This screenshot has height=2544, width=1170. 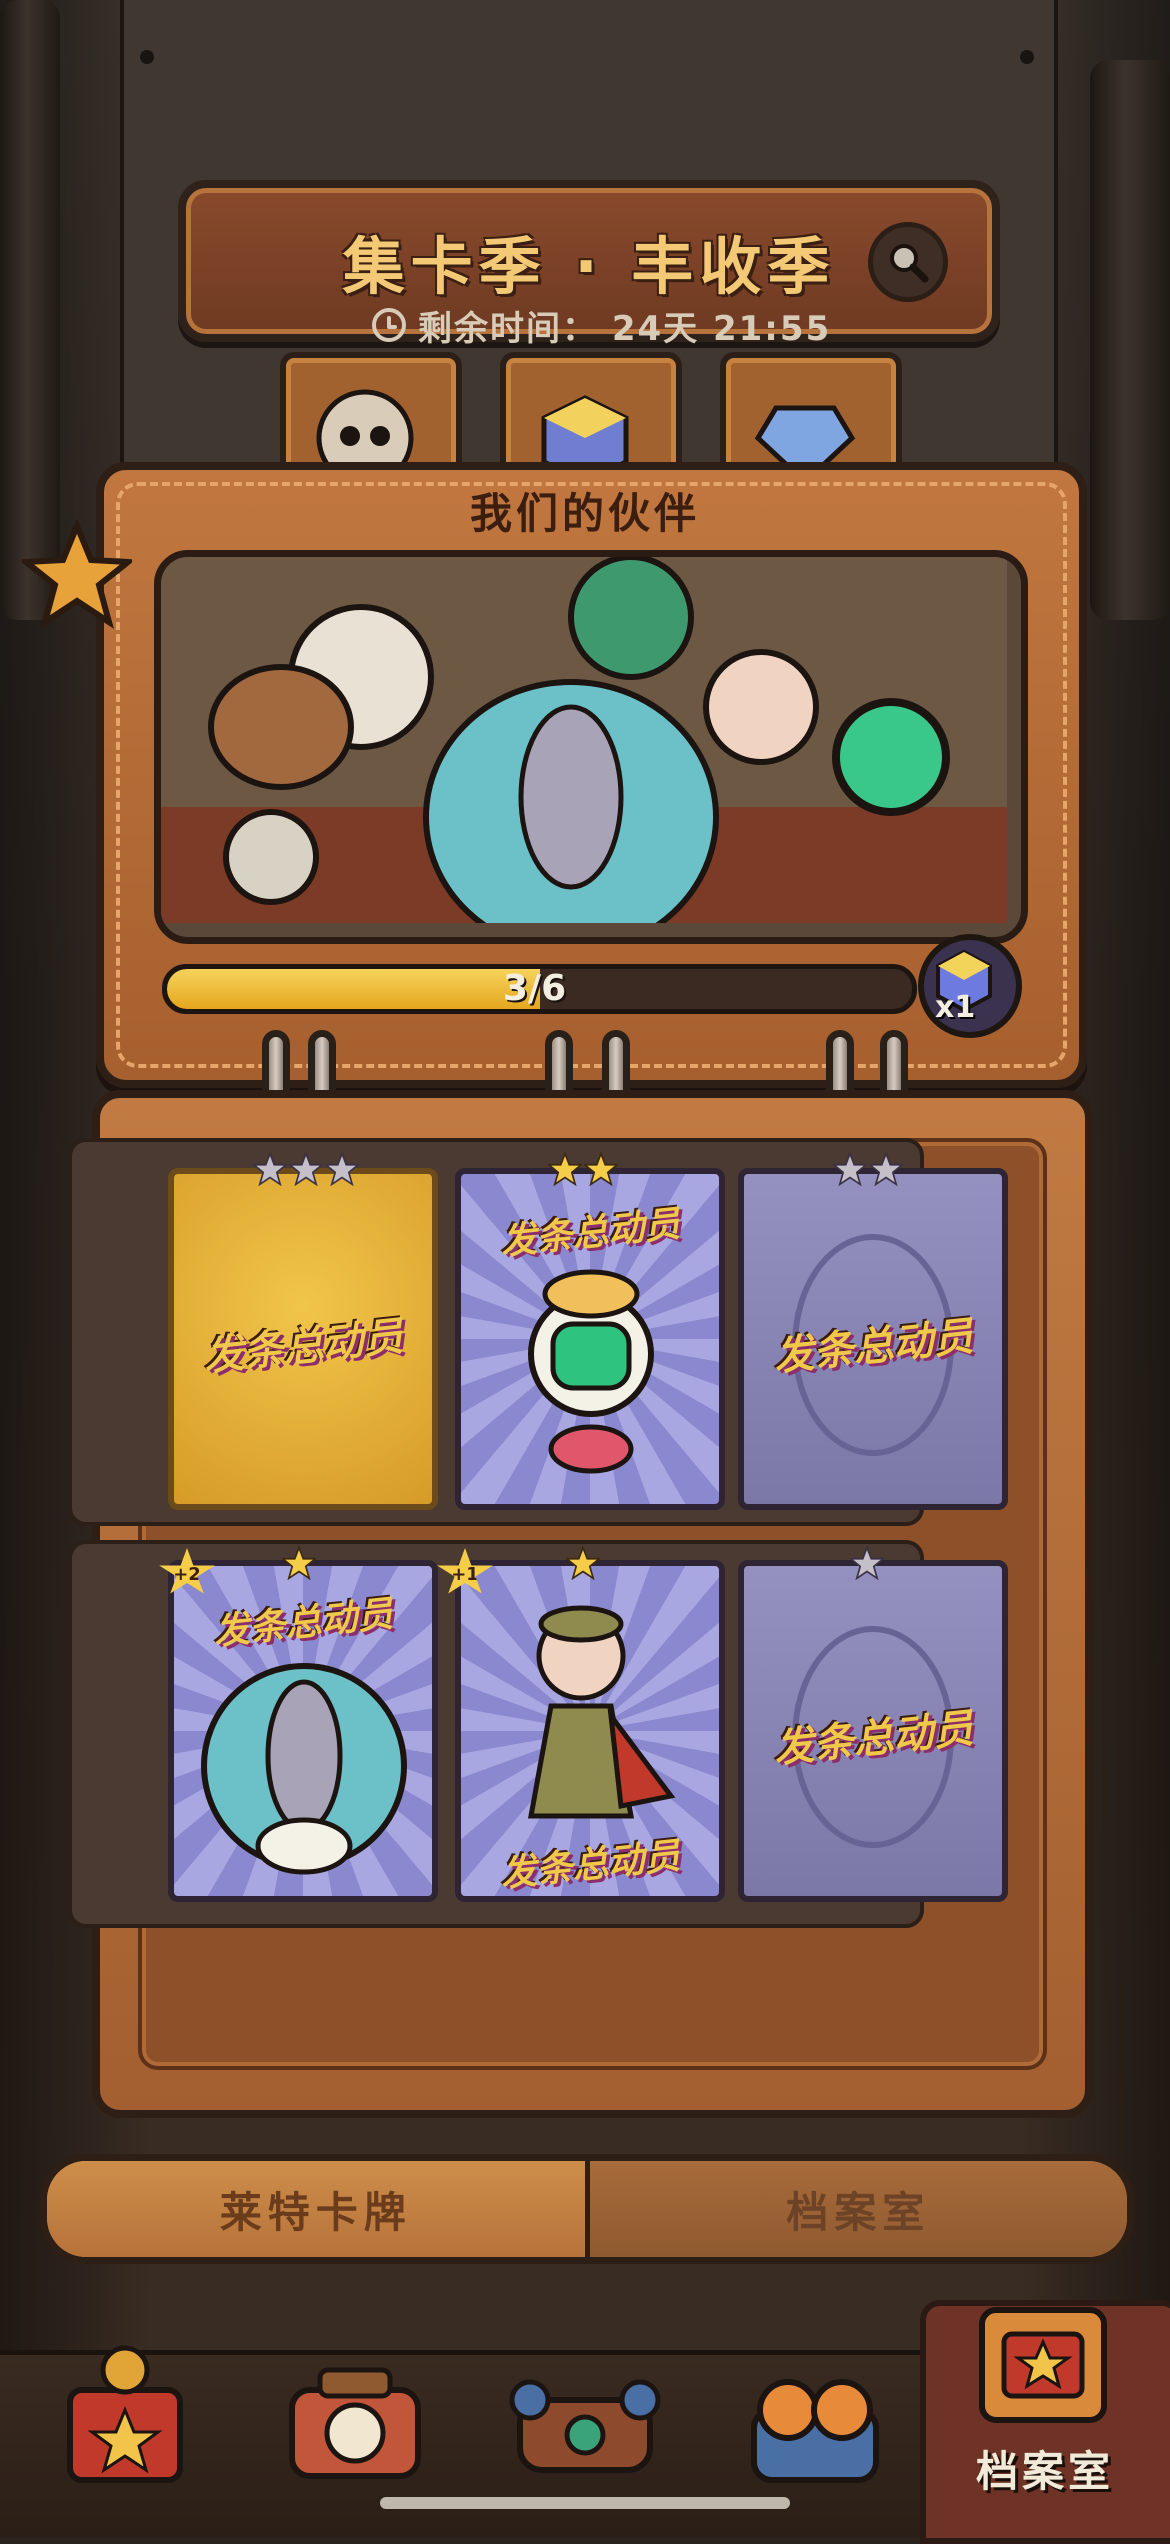 I want to click on tab-cards: 莱特卡牌, so click(x=316, y=2209).